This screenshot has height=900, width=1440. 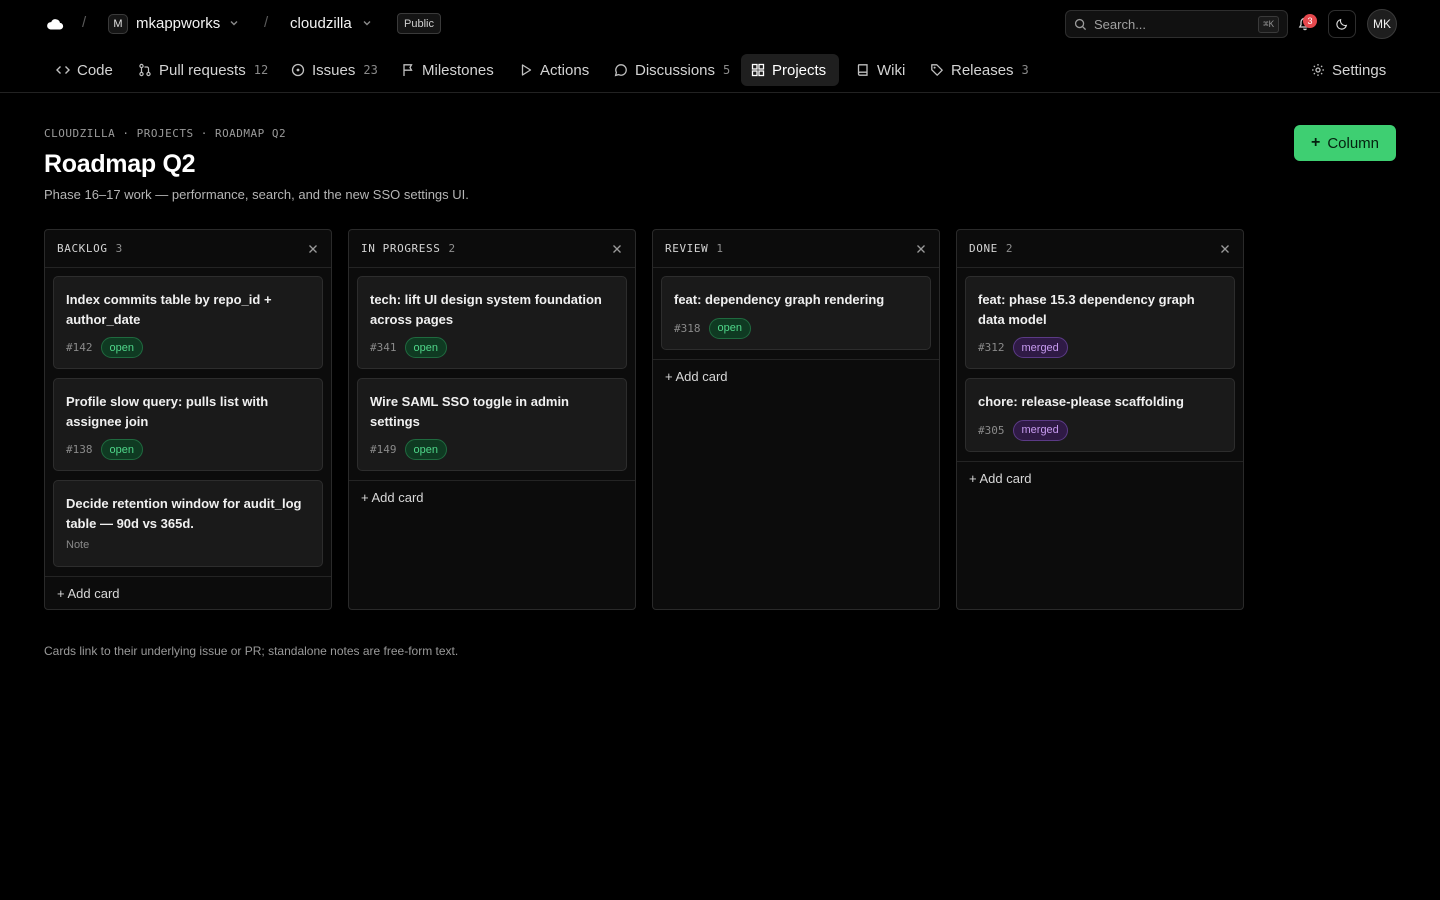 I want to click on tab-label: Projects, so click(x=799, y=70).